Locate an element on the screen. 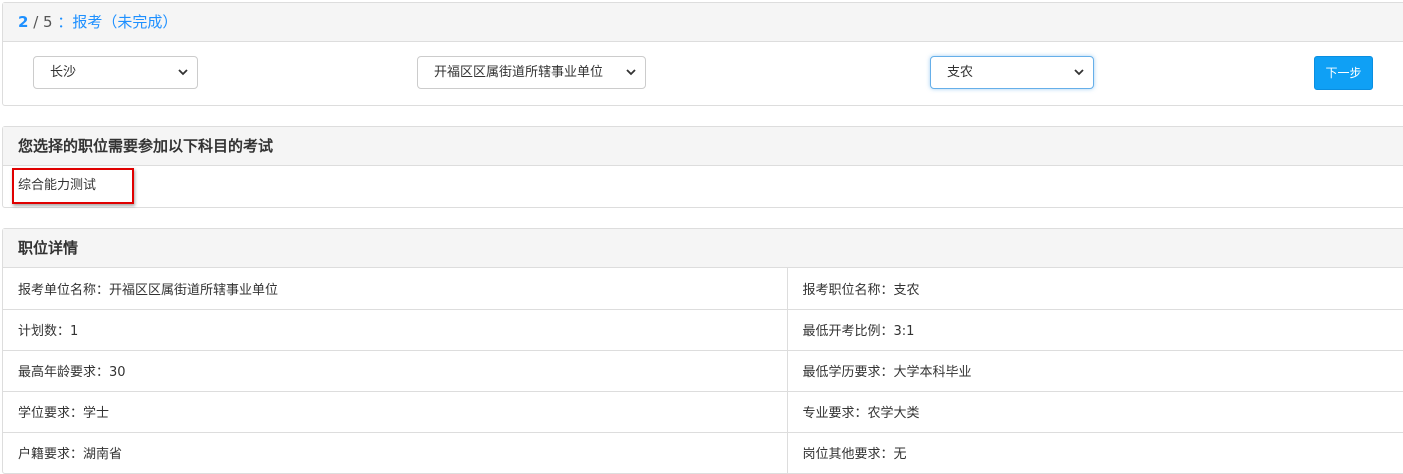 The image size is (1403, 474). table-row: 计划数：1 最低开考比例：3:1 is located at coordinates (703, 330).